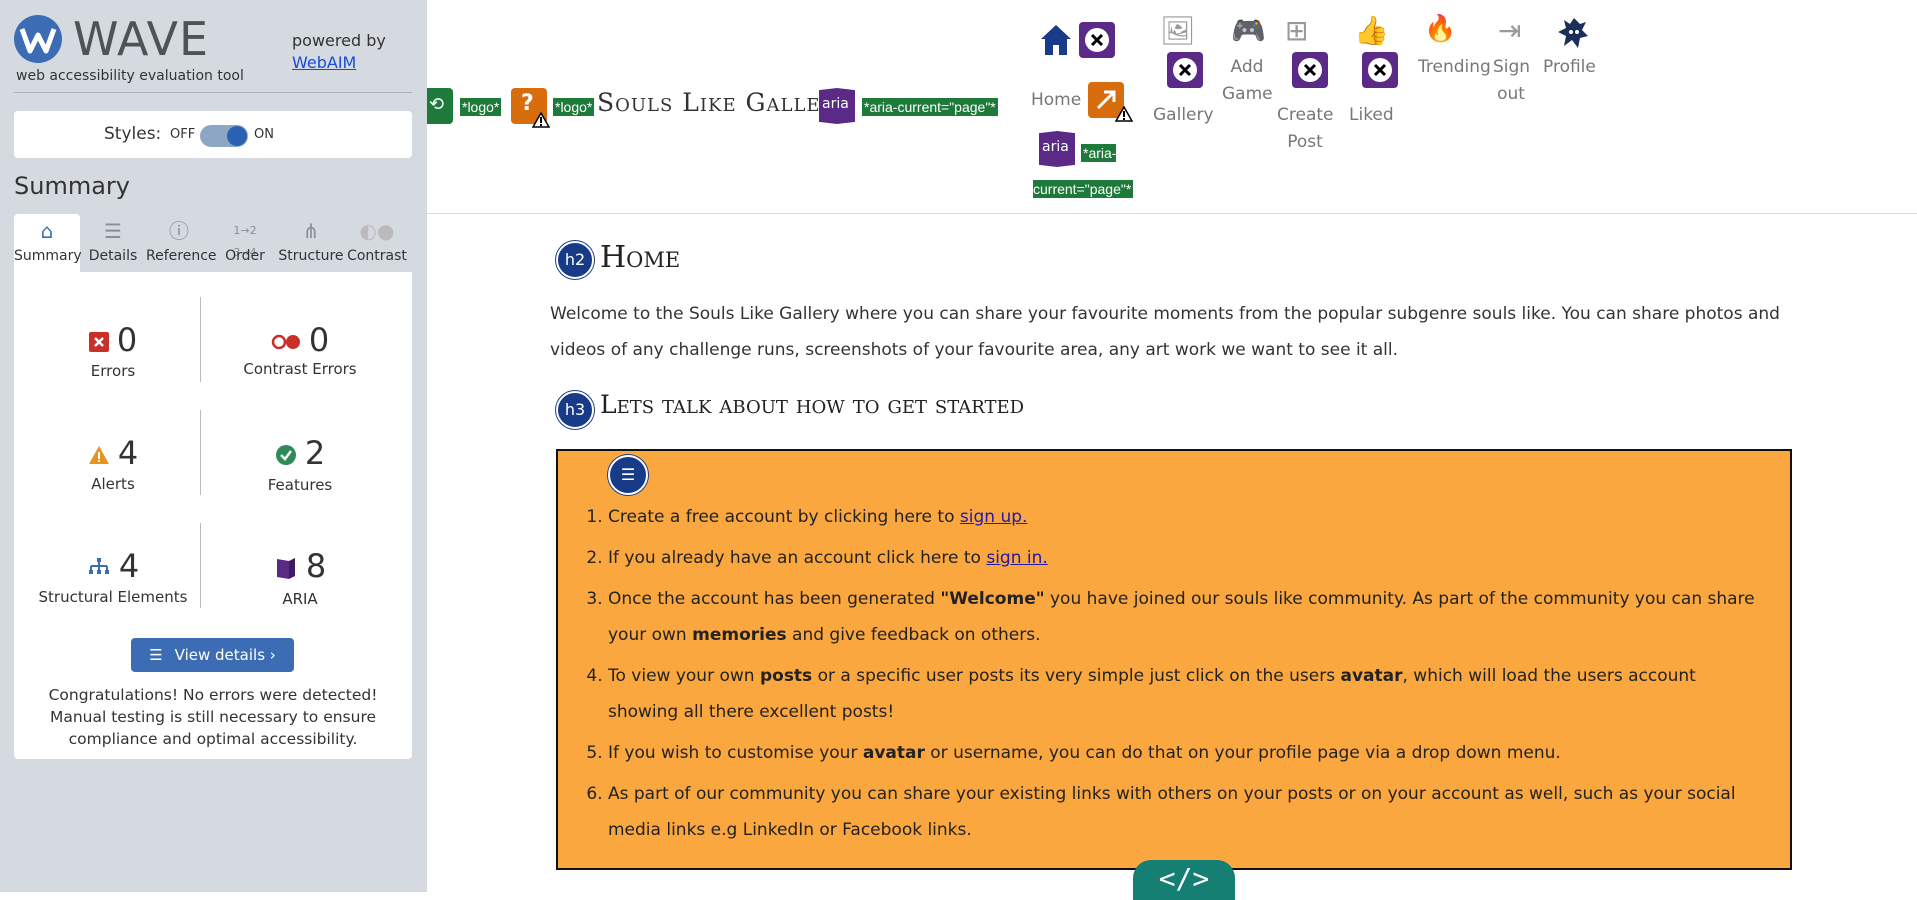 This screenshot has width=1917, height=900. I want to click on h3-badge: h3, so click(575, 410).